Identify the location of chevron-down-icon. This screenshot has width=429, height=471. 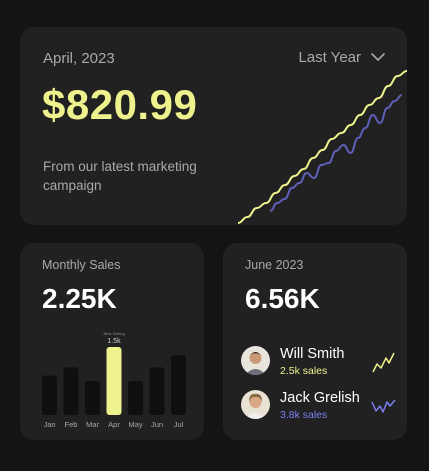
(378, 57).